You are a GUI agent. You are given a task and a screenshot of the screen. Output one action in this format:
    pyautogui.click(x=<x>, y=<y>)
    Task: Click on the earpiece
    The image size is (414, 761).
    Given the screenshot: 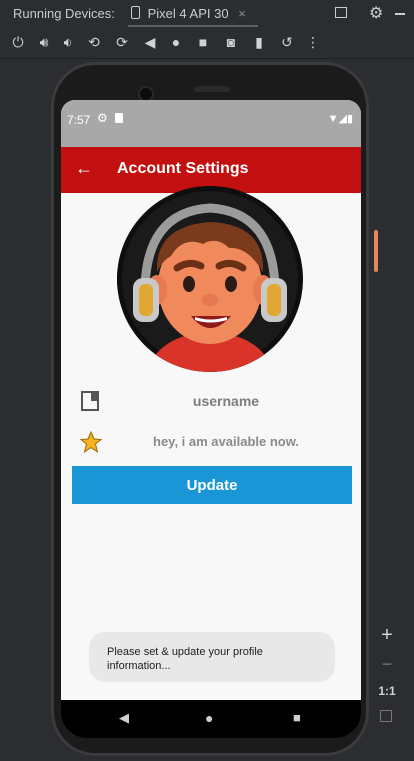 What is the action you would take?
    pyautogui.click(x=212, y=89)
    